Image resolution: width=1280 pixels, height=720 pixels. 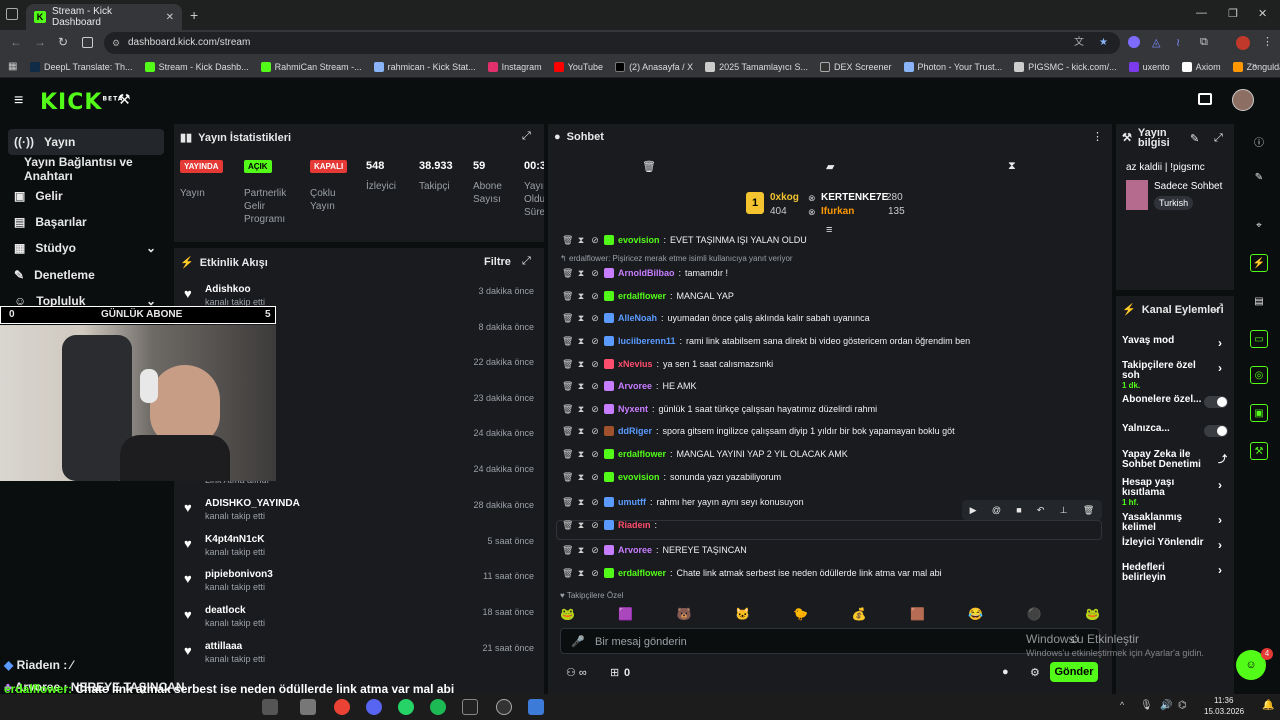 What do you see at coordinates (124, 99) in the screenshot?
I see `hammer-icon: ⚒` at bounding box center [124, 99].